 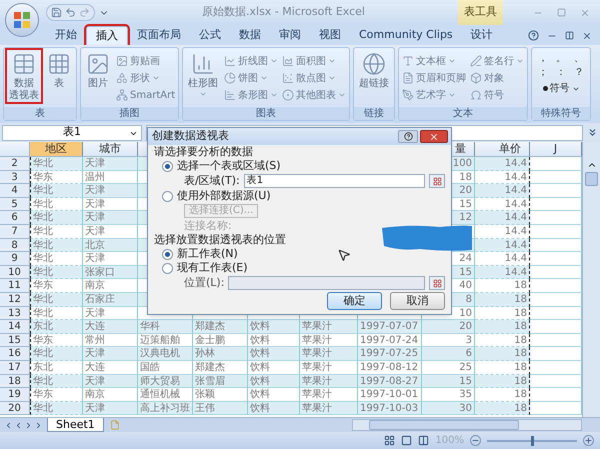 What do you see at coordinates (15, 341) in the screenshot?
I see `row-number: 15` at bounding box center [15, 341].